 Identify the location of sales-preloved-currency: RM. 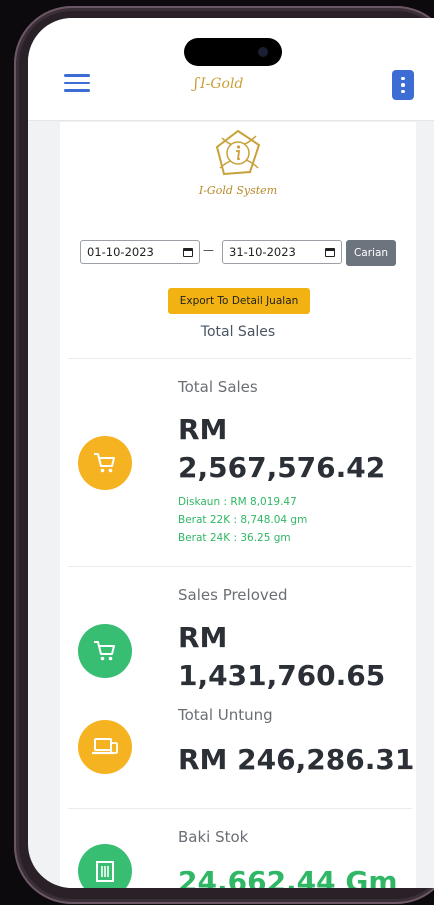
(203, 637).